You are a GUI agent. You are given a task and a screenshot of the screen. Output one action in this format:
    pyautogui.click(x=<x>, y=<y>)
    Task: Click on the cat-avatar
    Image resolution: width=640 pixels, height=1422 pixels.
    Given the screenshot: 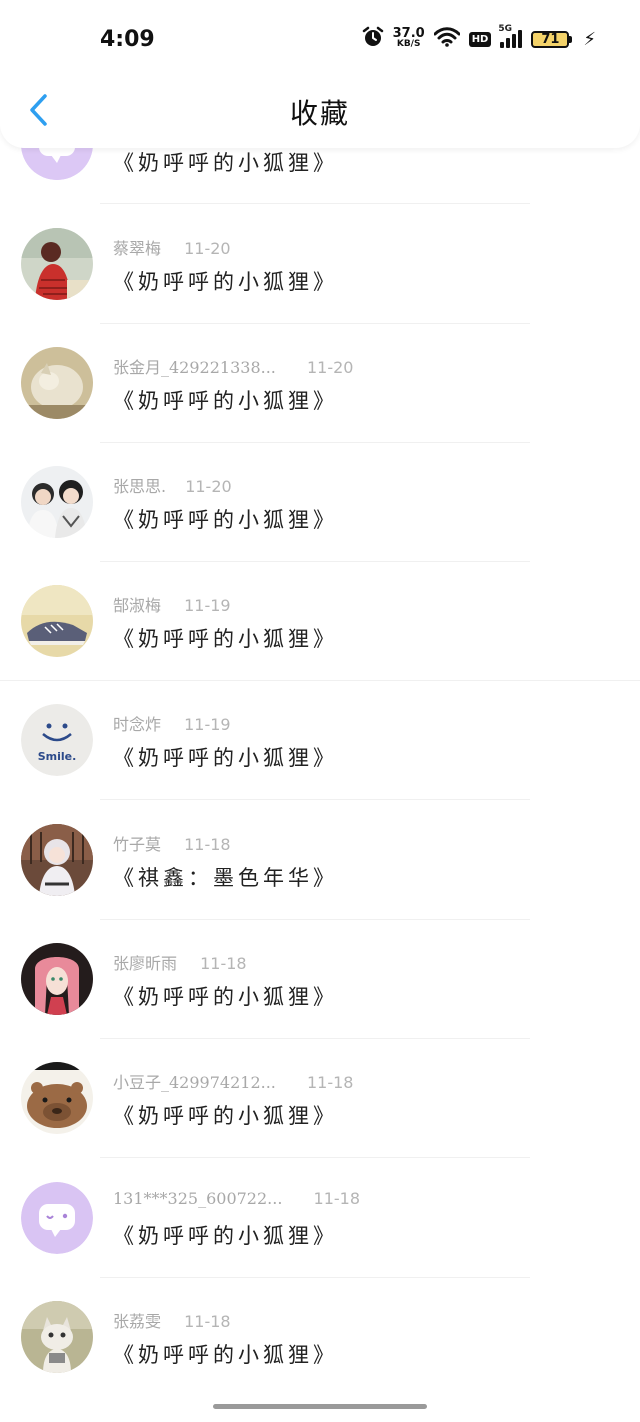 What is the action you would take?
    pyautogui.click(x=57, y=383)
    